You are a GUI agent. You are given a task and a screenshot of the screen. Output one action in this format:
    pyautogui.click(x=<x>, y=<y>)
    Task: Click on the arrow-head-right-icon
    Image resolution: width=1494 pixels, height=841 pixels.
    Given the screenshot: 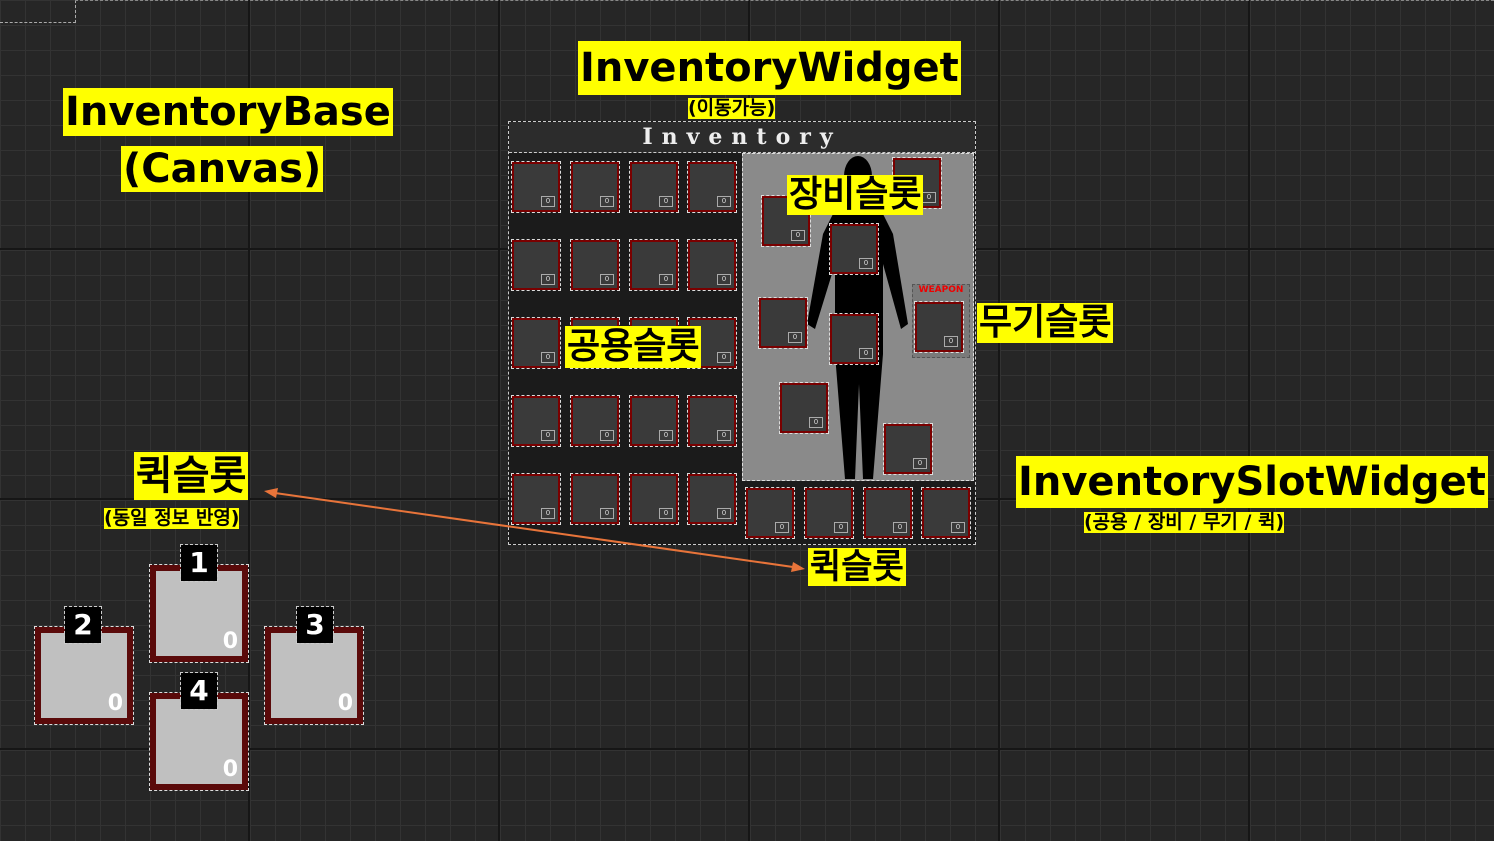 What is the action you would take?
    pyautogui.click(x=798, y=567)
    